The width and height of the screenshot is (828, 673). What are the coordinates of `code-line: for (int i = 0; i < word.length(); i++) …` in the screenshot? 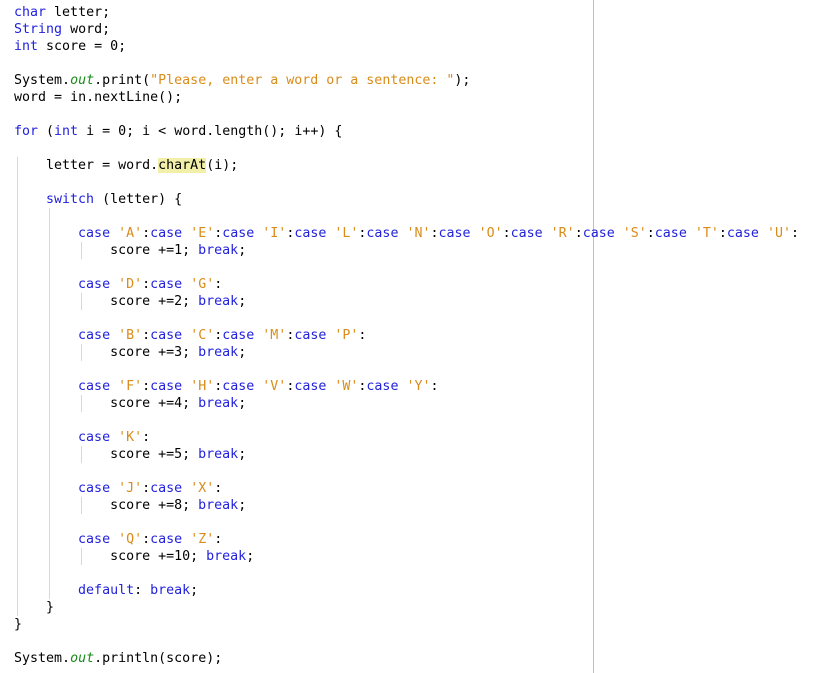 It's located at (414, 131).